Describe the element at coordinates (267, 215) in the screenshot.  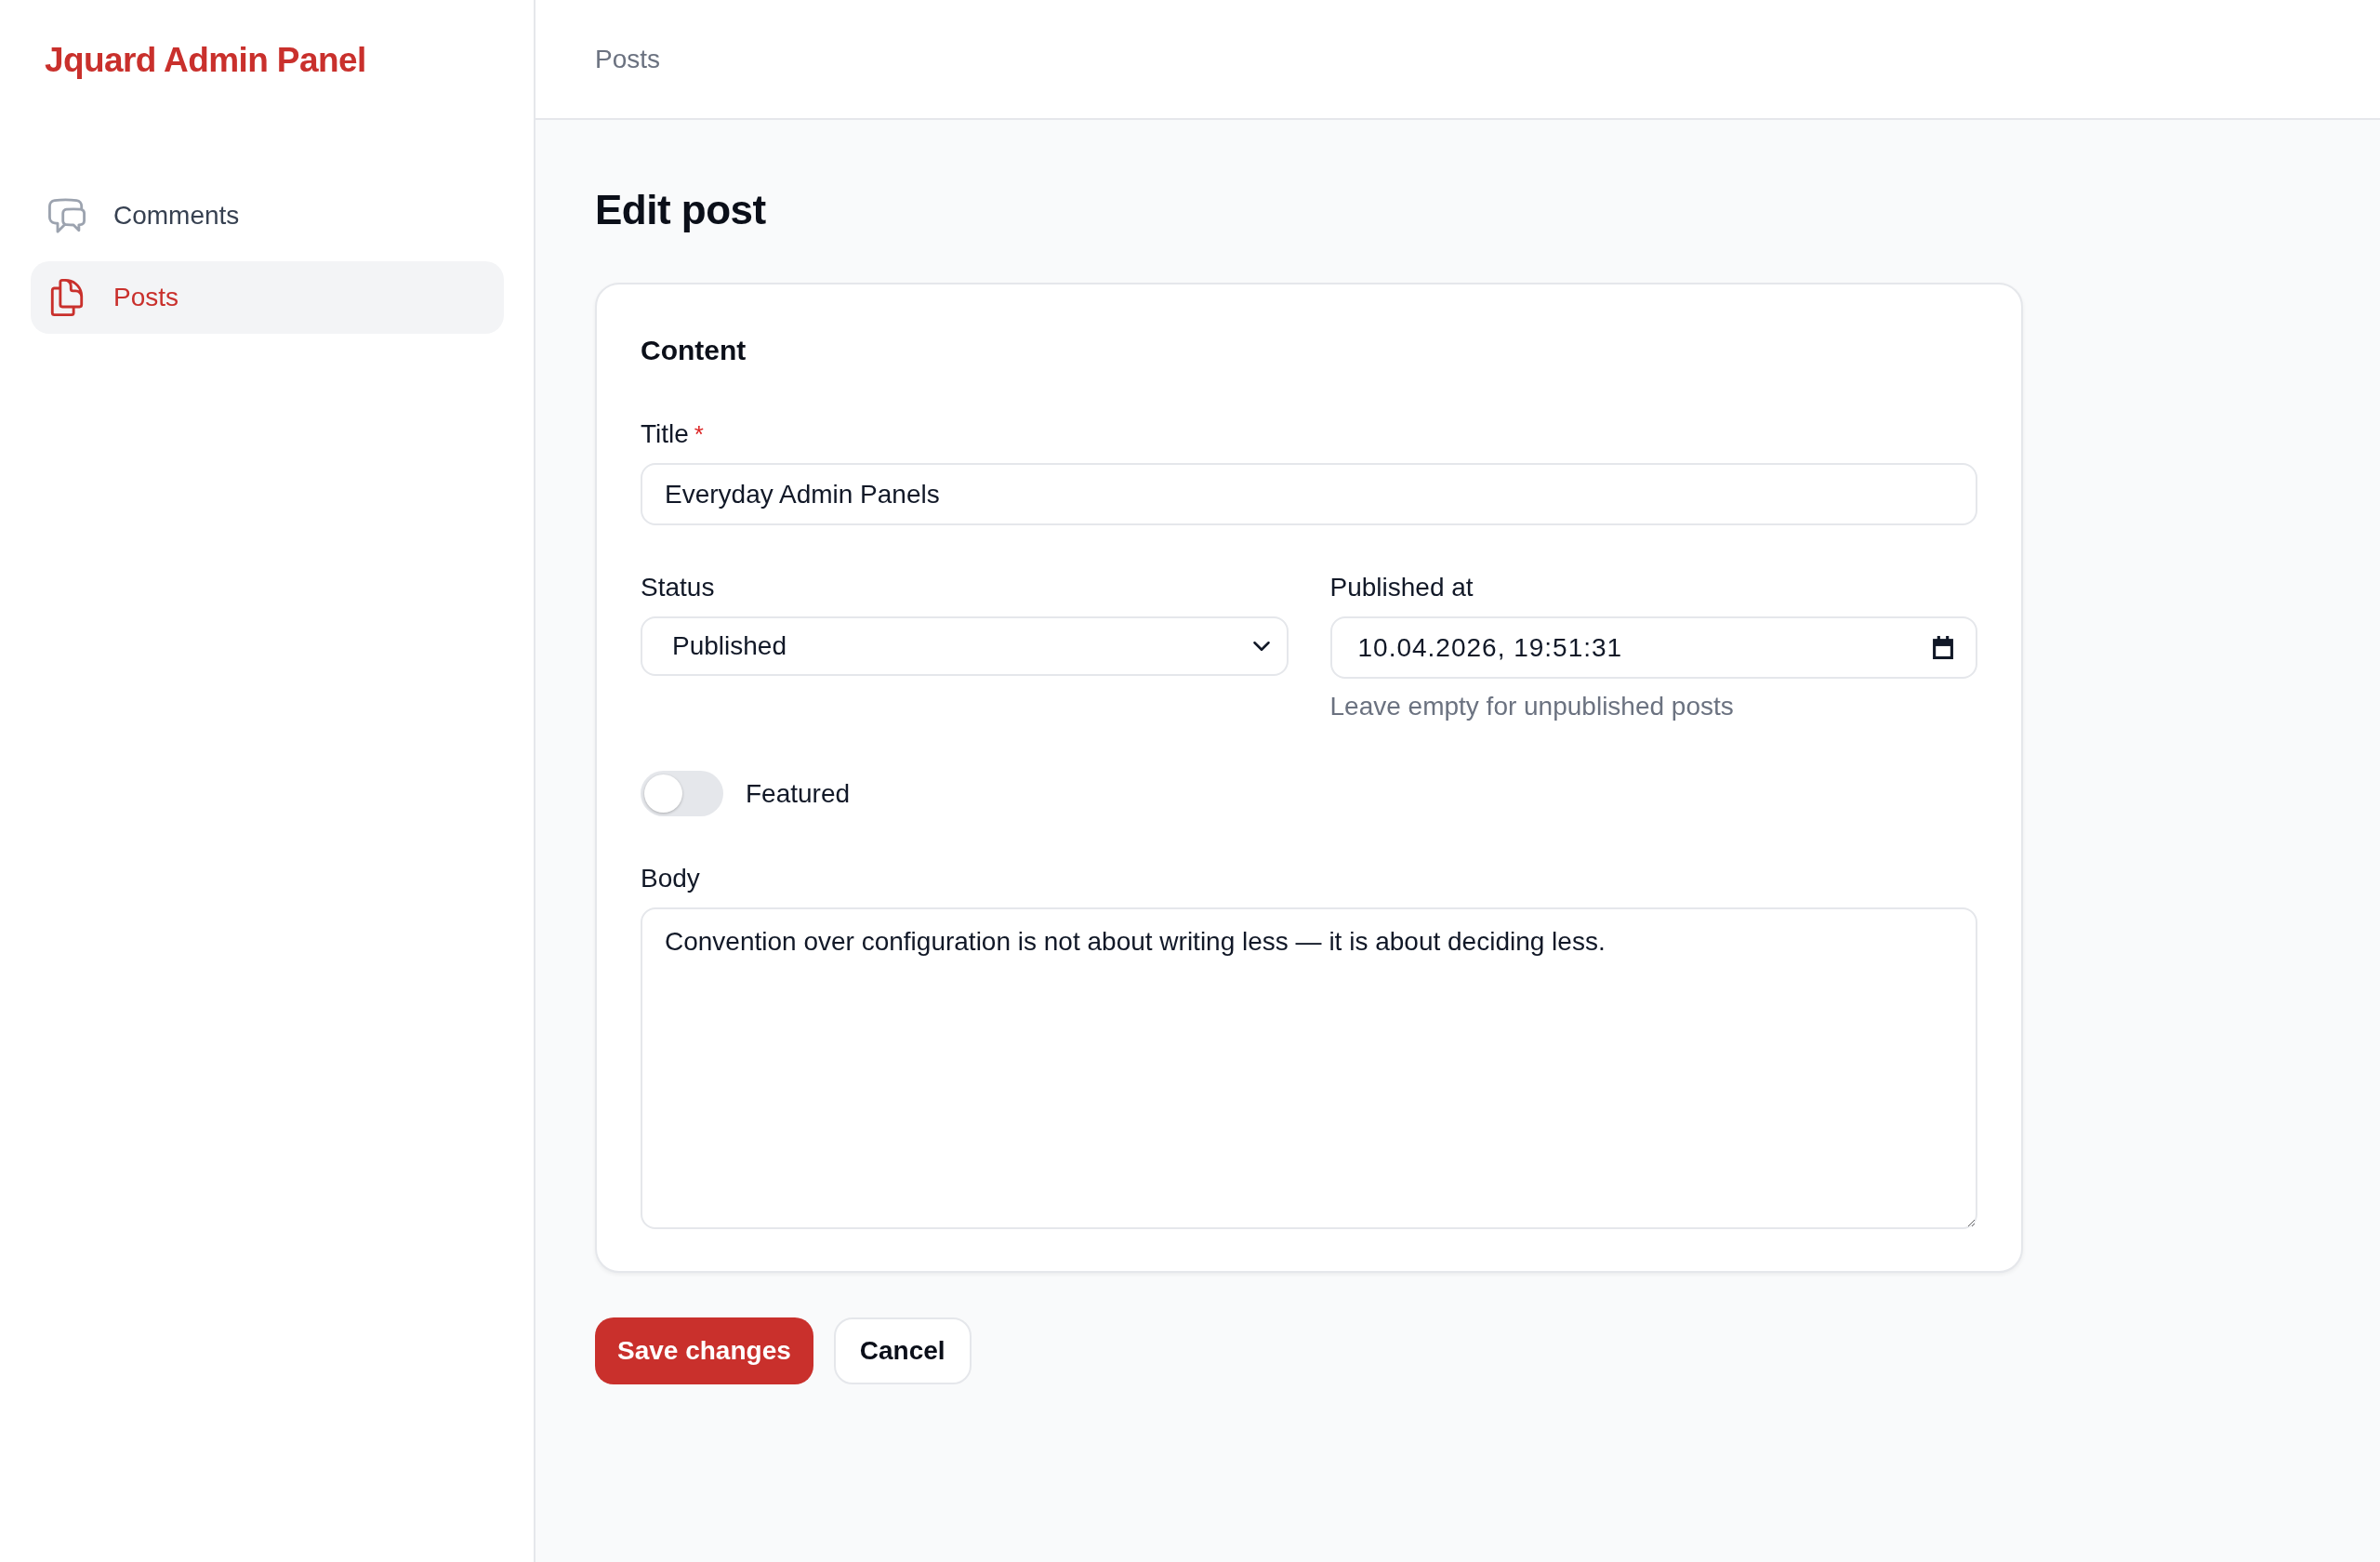
I see `sidebar-item: Comments` at that location.